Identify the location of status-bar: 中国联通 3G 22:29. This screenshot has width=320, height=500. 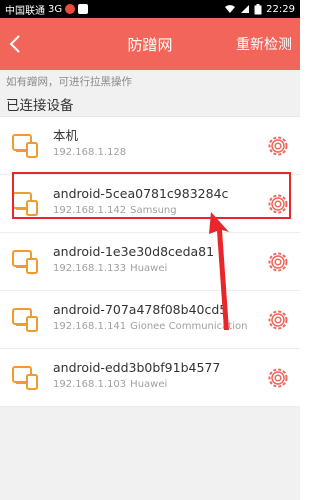
(150, 9).